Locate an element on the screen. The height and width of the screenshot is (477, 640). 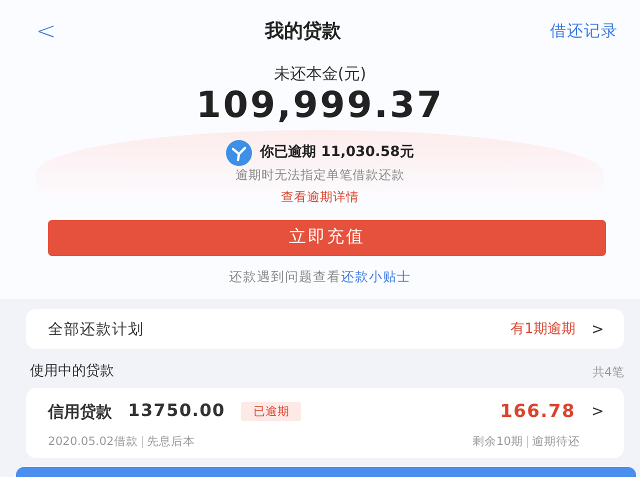
plan-status: 有1期逾期 is located at coordinates (543, 329).